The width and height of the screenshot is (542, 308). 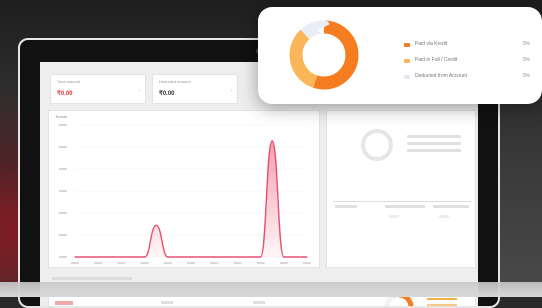 What do you see at coordinates (401, 189) in the screenshot?
I see `summary-panel` at bounding box center [401, 189].